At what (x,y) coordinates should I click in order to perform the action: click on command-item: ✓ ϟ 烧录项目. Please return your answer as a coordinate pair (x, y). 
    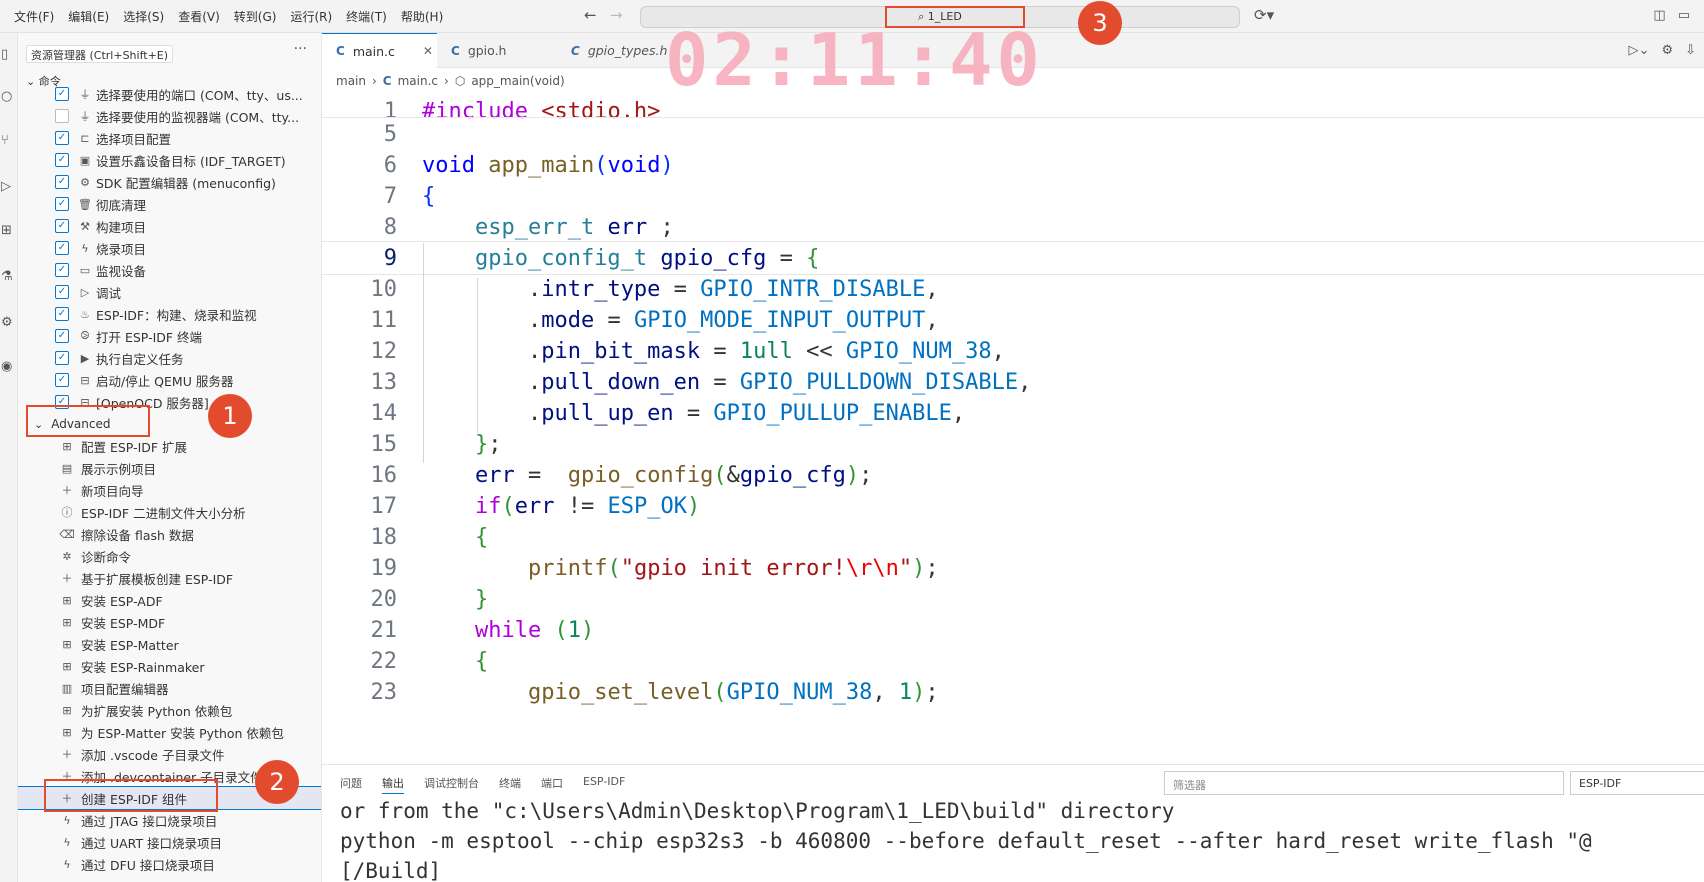
    Looking at the image, I should click on (169, 248).